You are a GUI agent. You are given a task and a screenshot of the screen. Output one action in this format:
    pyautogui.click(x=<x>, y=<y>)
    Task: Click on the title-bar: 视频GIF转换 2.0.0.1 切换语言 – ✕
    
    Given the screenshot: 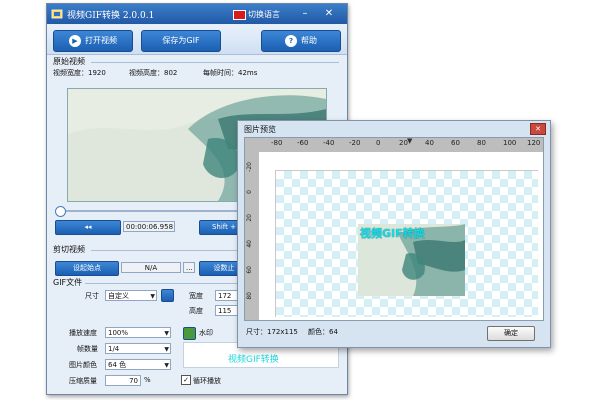 What is the action you would take?
    pyautogui.click(x=197, y=14)
    